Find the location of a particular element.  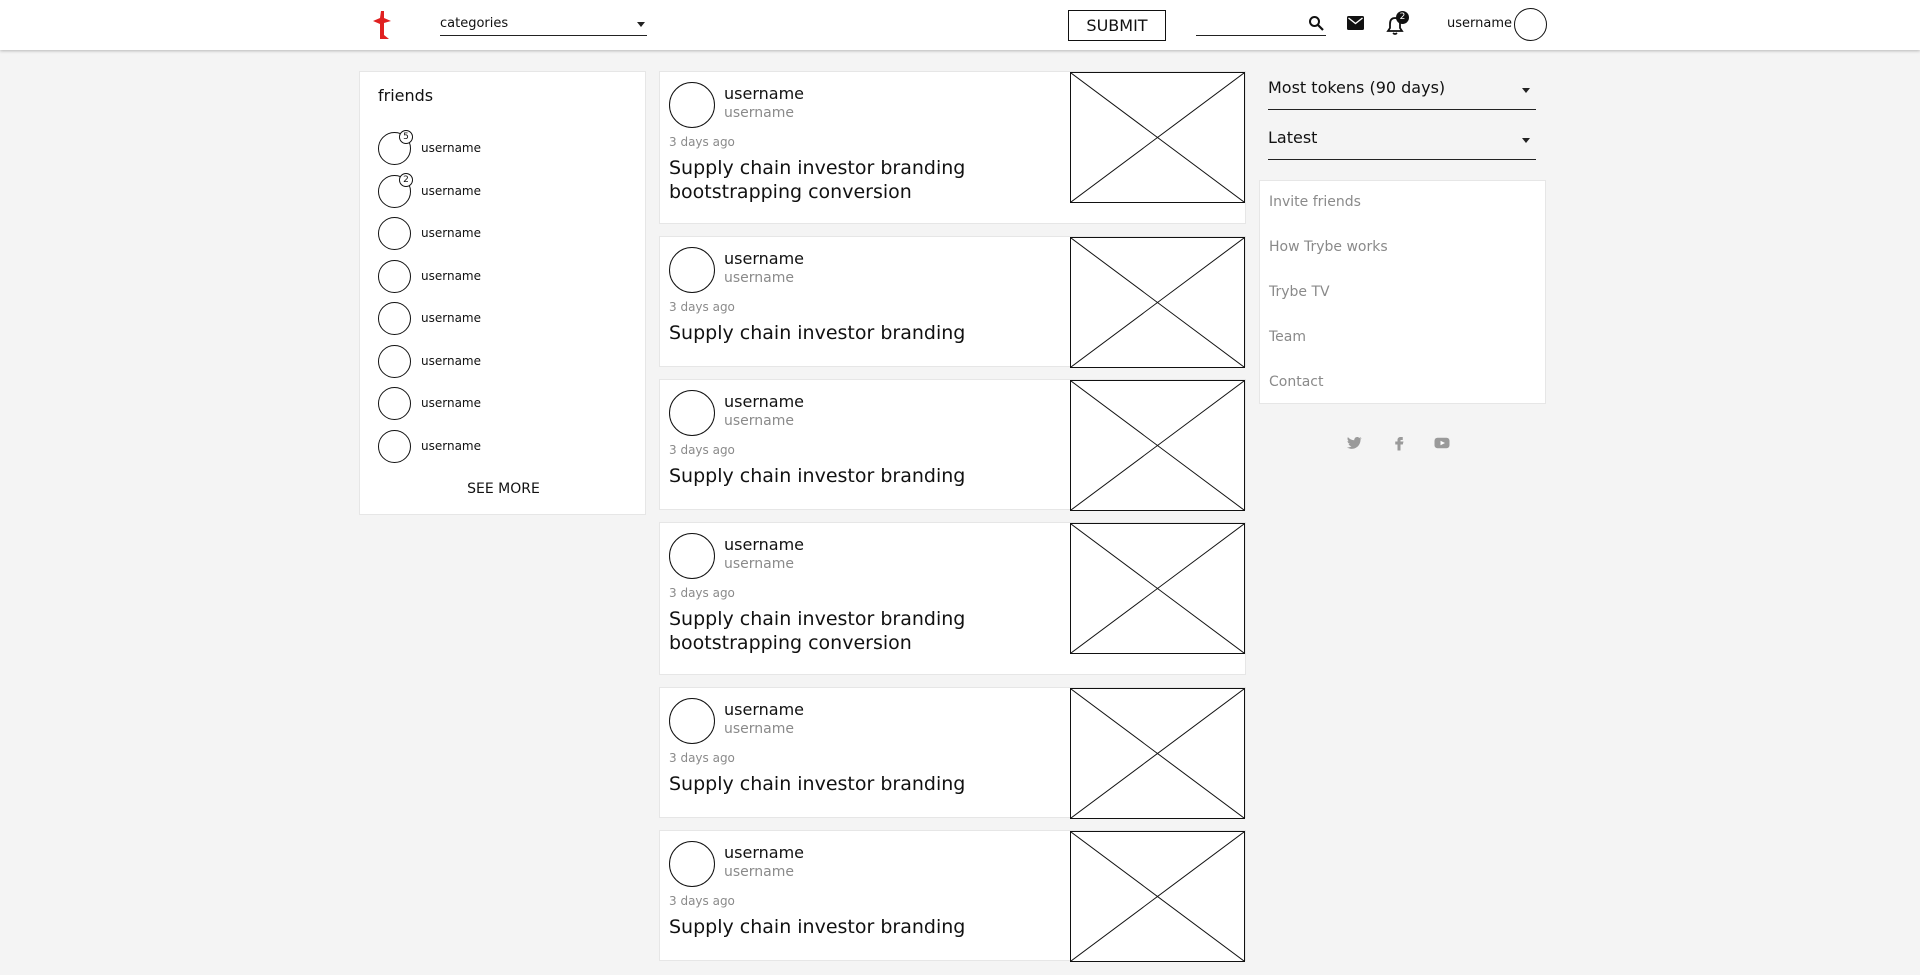

notification-count-badge: 2 is located at coordinates (1402, 17).